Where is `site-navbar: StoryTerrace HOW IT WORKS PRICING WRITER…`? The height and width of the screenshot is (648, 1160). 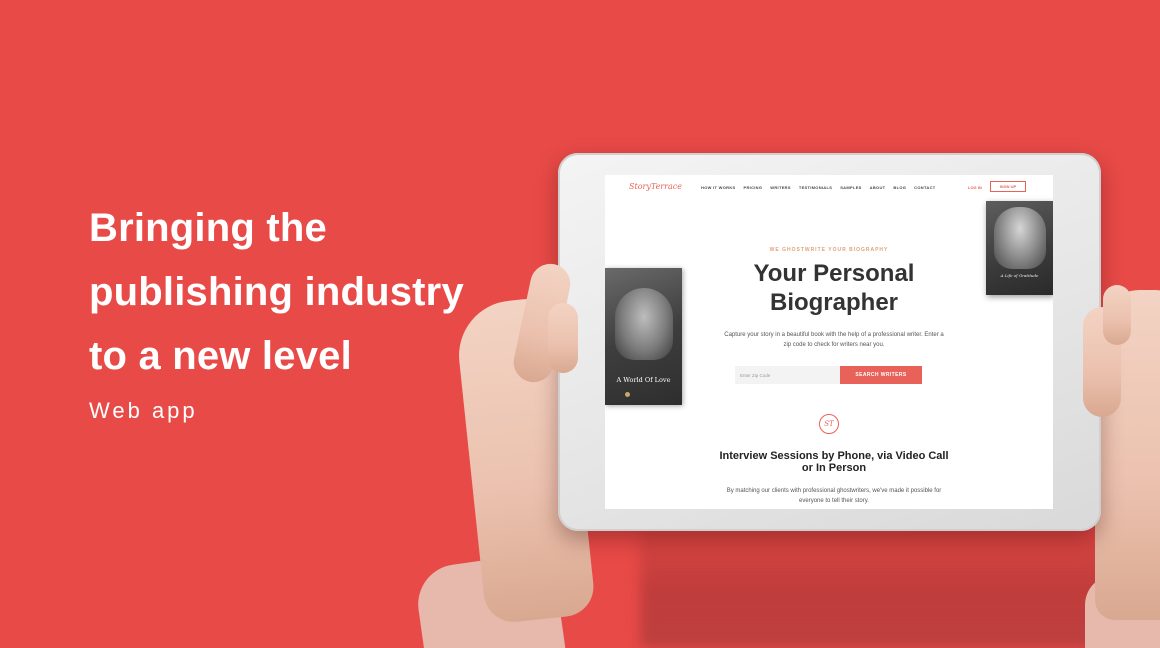 site-navbar: StoryTerrace HOW IT WORKS PRICING WRITER… is located at coordinates (829, 187).